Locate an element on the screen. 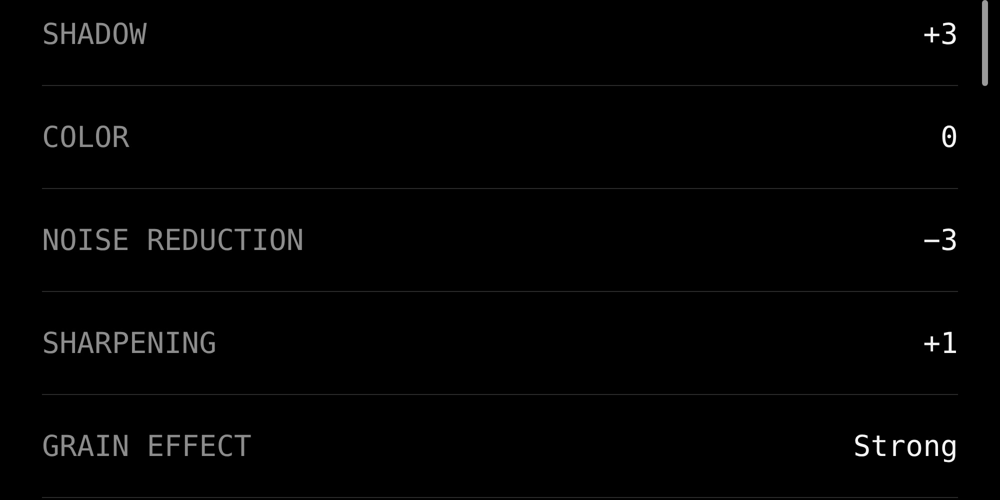 This screenshot has width=1000, height=500. setting-label: NOISE REDUCTION is located at coordinates (173, 240).